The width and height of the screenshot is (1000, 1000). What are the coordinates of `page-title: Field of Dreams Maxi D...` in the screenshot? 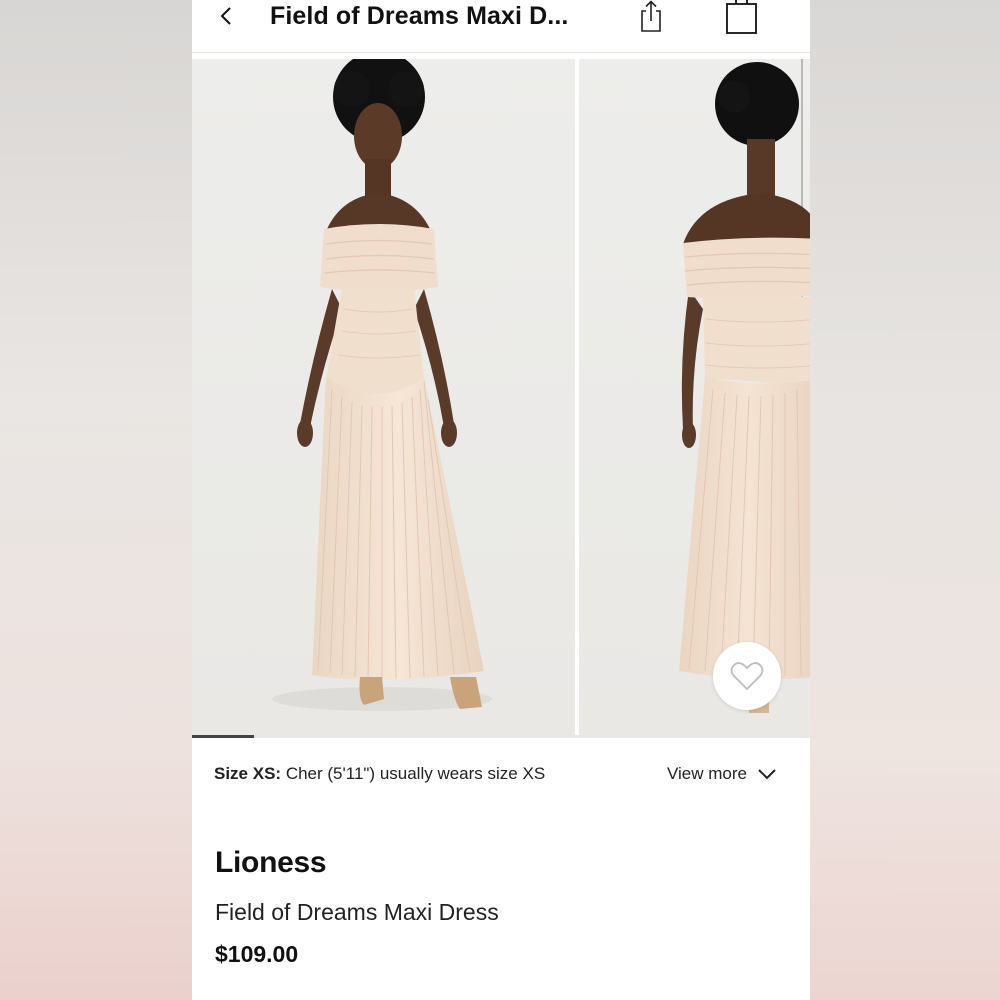 It's located at (419, 16).